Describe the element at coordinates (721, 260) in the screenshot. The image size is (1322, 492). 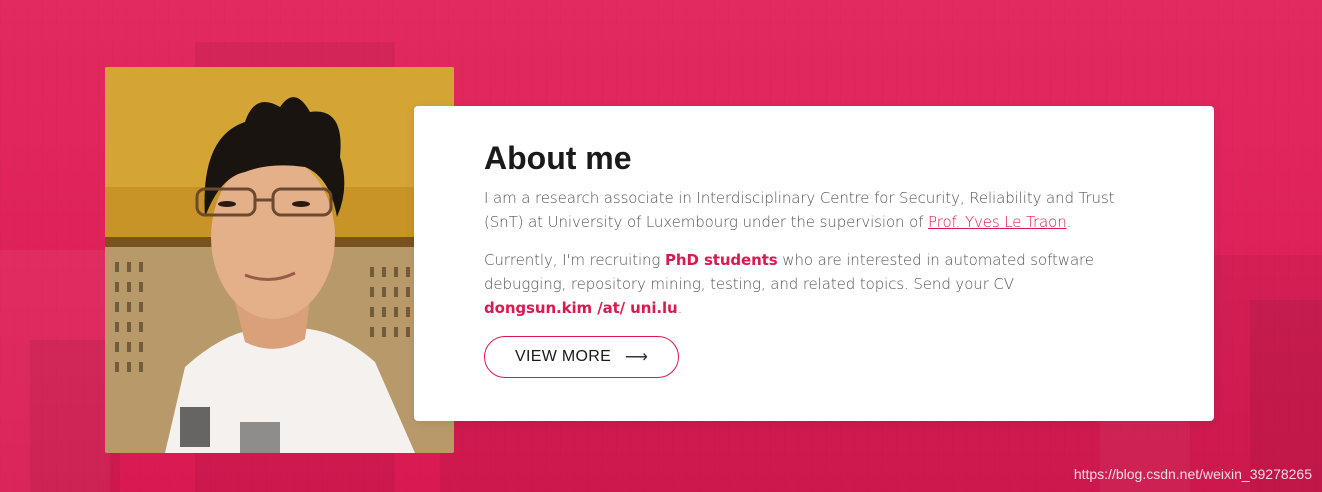
I see `phd-students-highlight: PhD students` at that location.